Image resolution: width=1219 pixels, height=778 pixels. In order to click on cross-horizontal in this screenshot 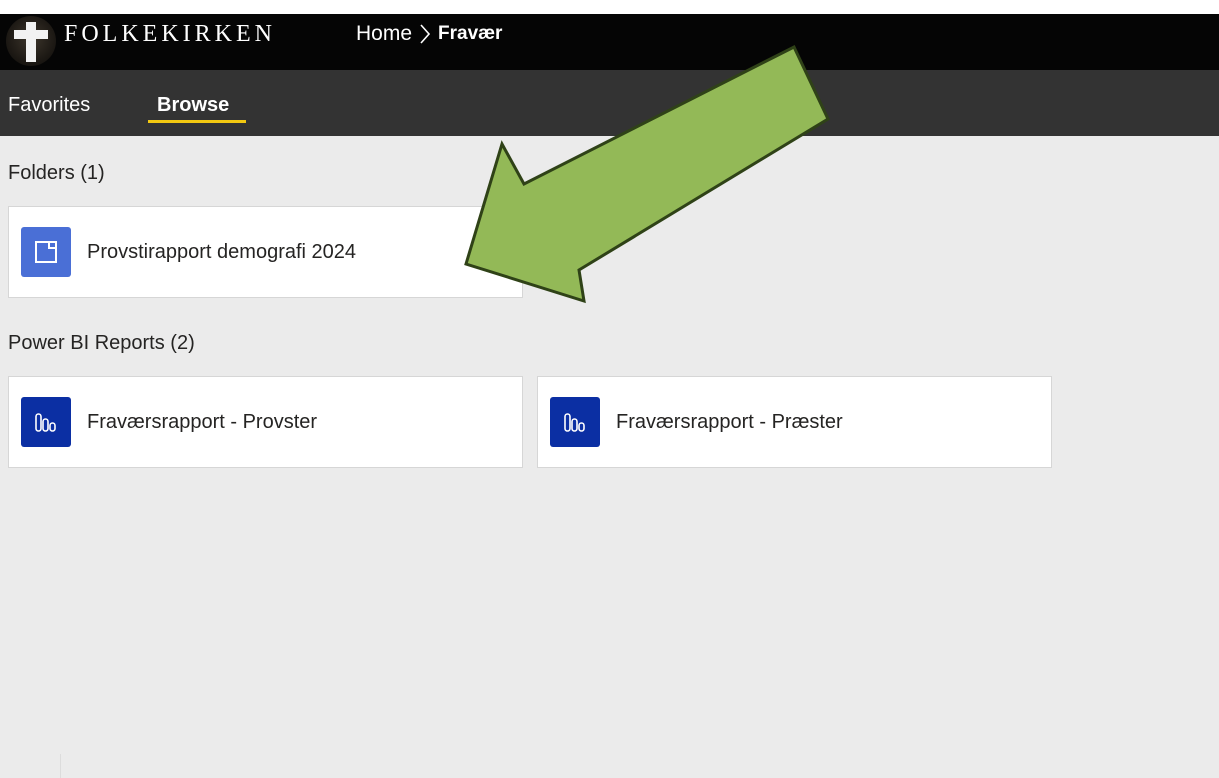, I will do `click(31, 34)`.